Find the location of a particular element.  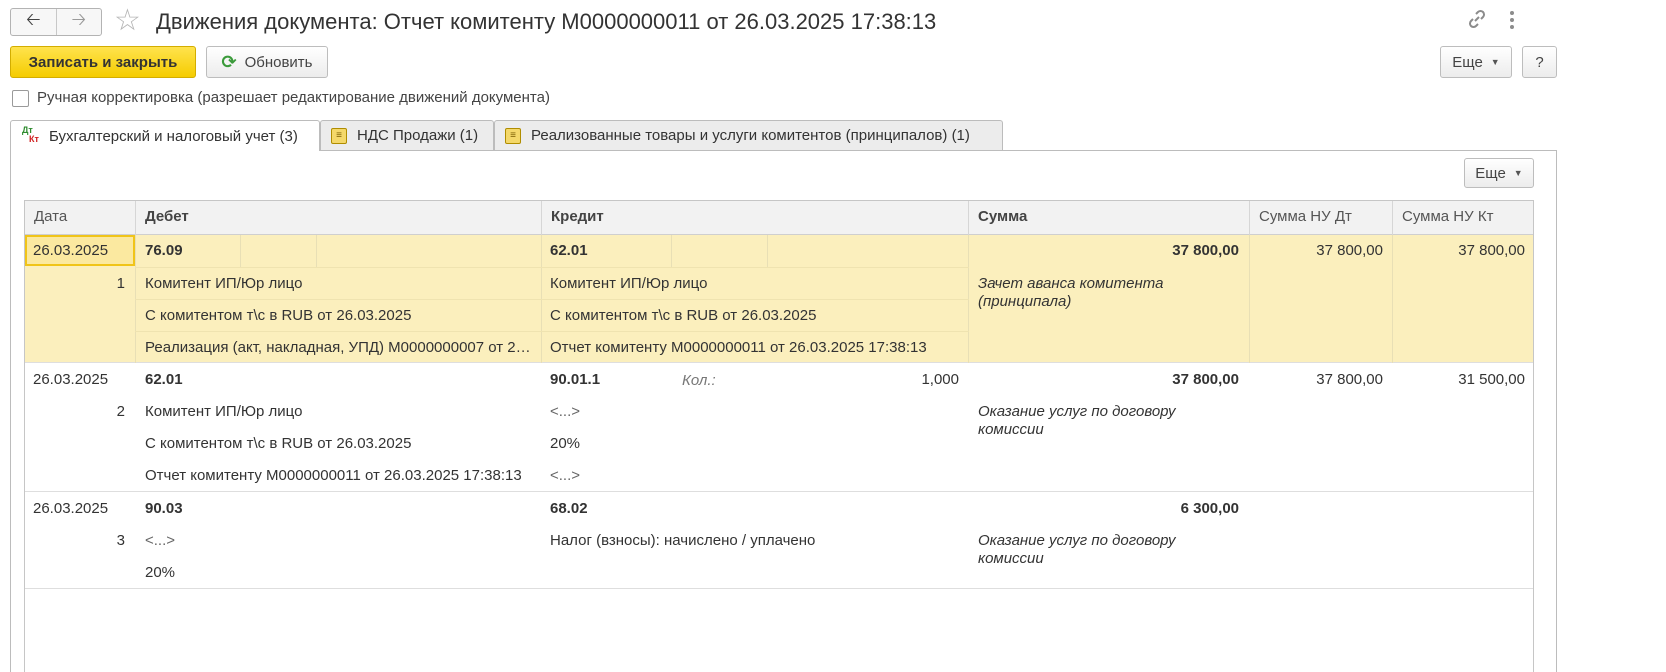

credit-account: 68.02 is located at coordinates (569, 508).